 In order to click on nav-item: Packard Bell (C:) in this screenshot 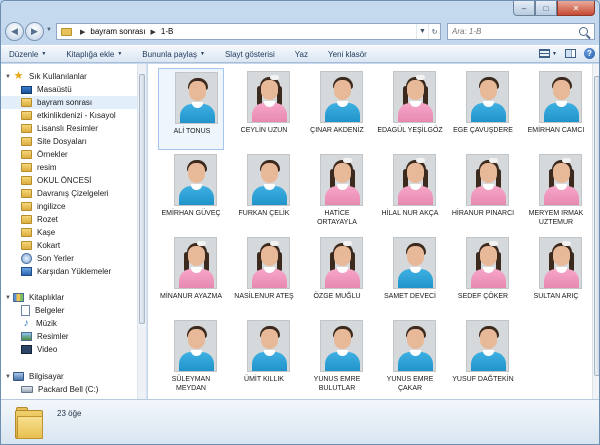, I will do `click(69, 389)`.